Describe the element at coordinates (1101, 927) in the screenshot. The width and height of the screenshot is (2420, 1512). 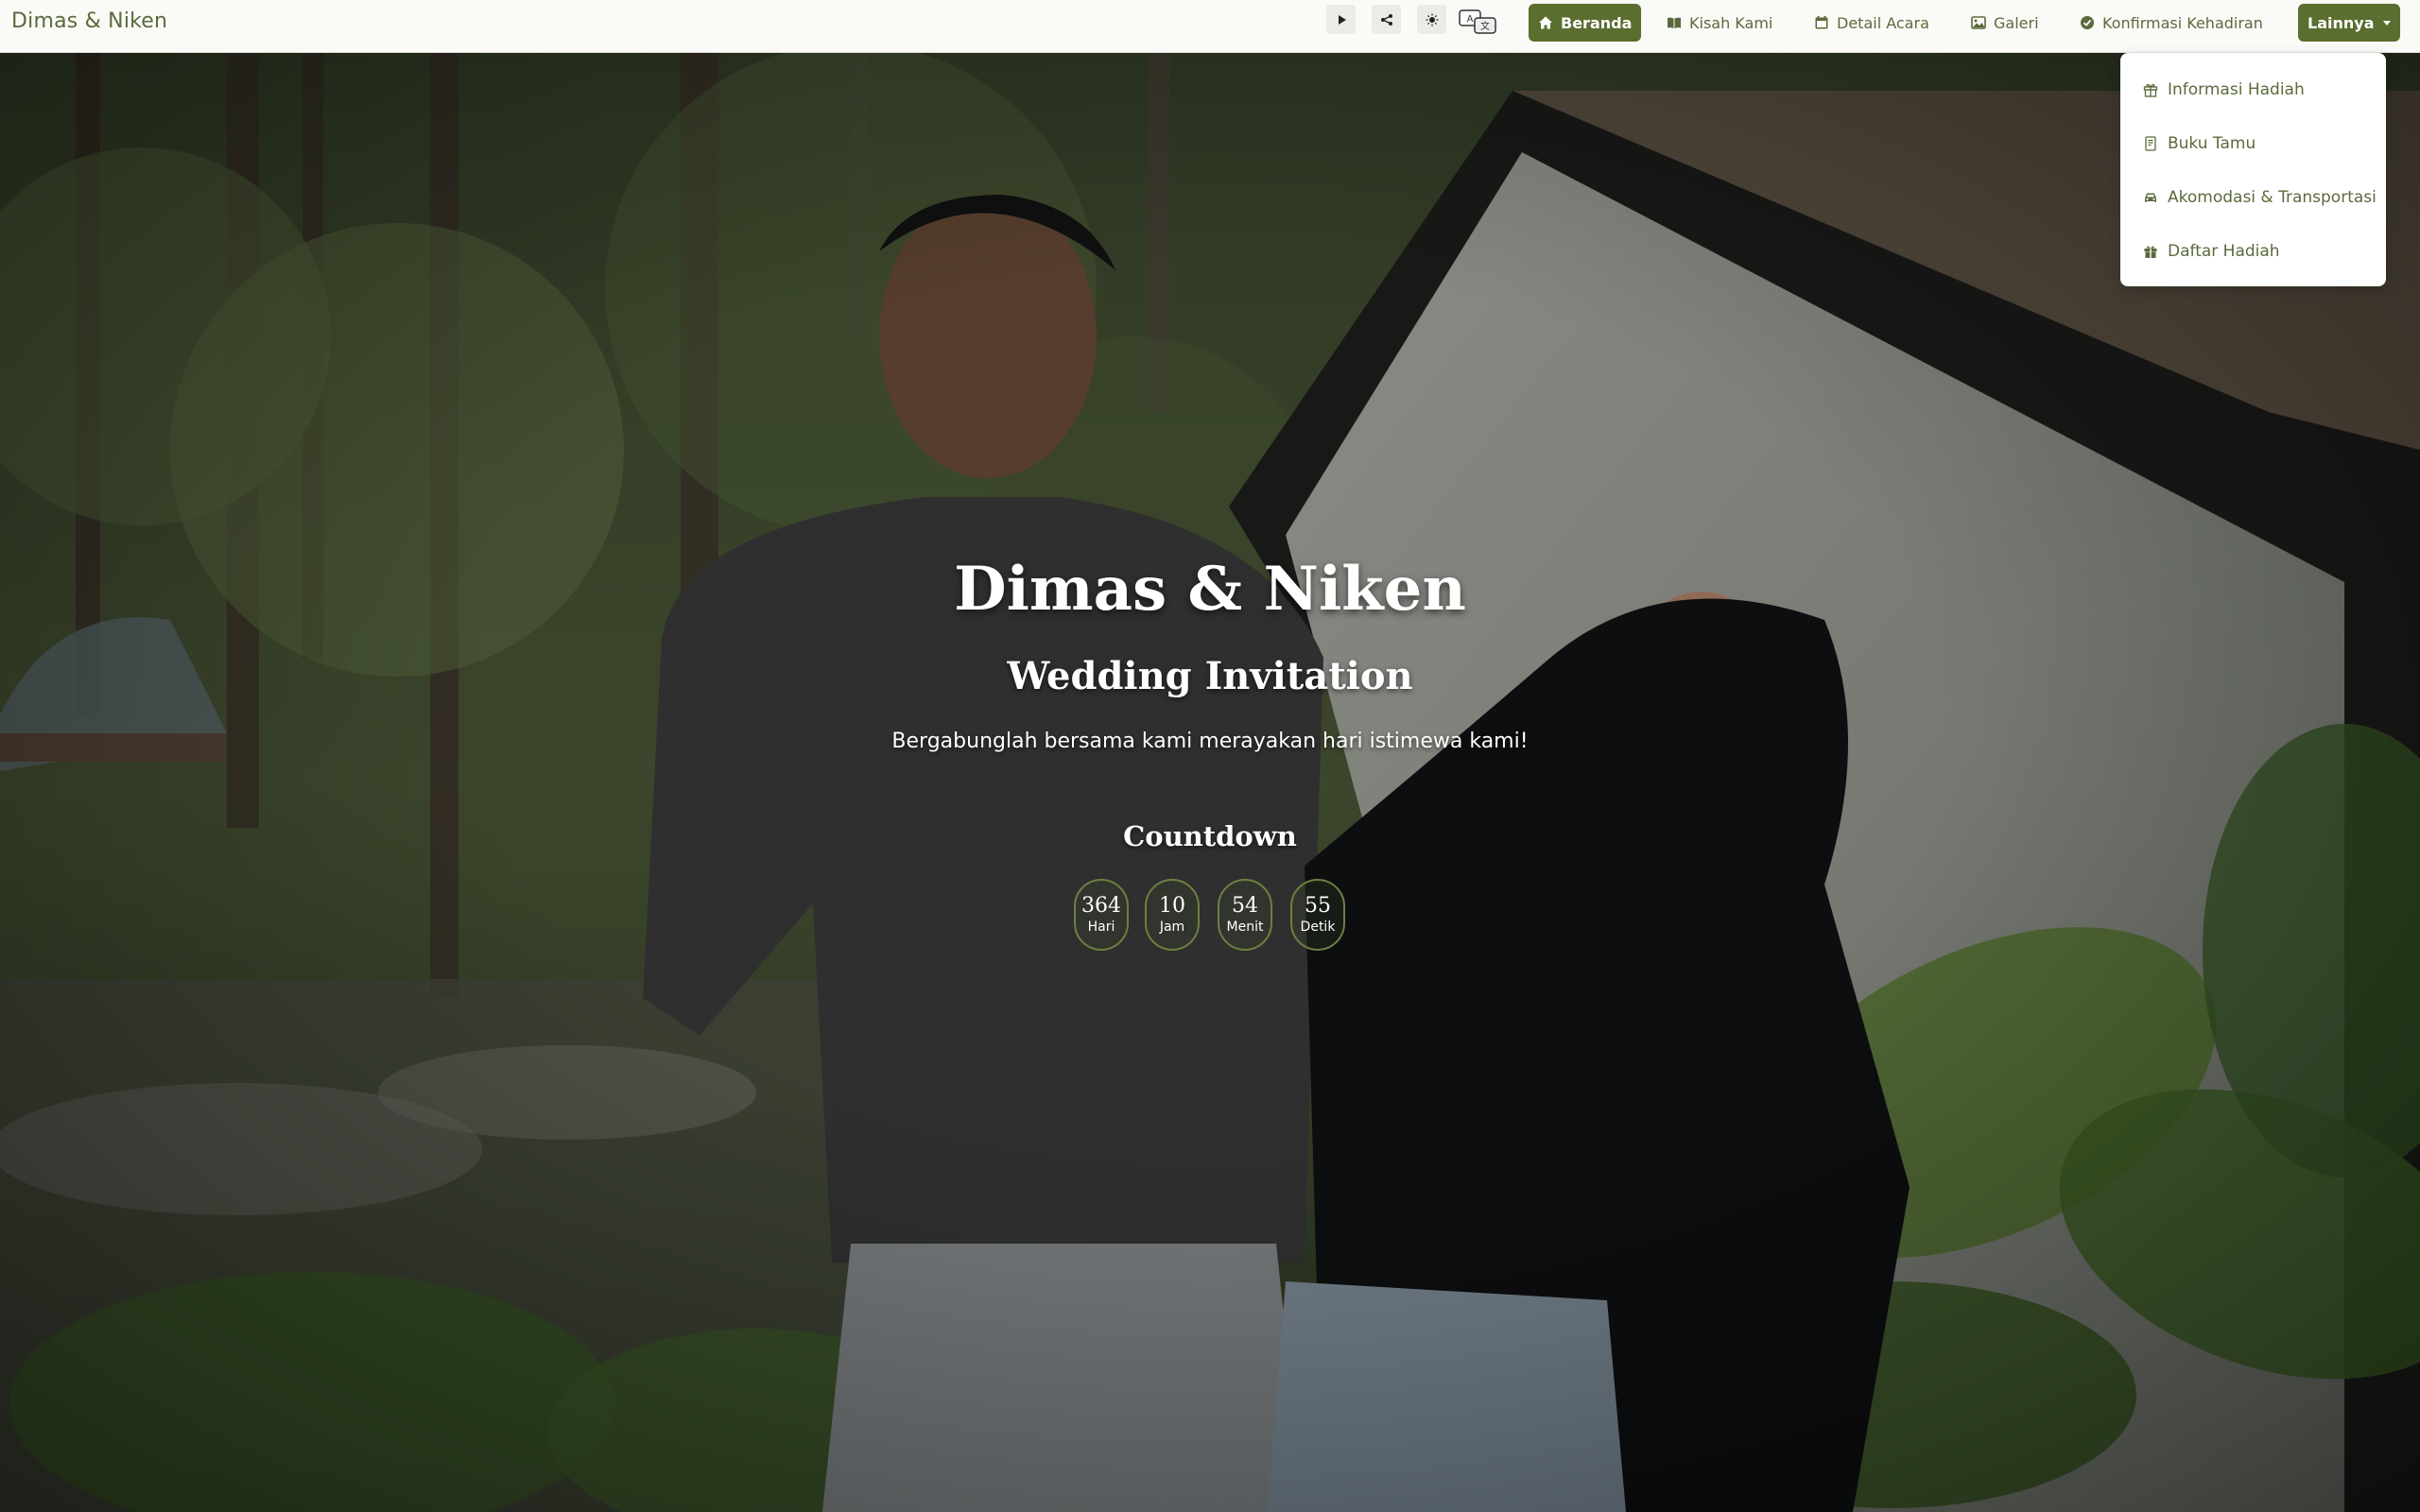
I see `countdown-days-label: Hari` at that location.